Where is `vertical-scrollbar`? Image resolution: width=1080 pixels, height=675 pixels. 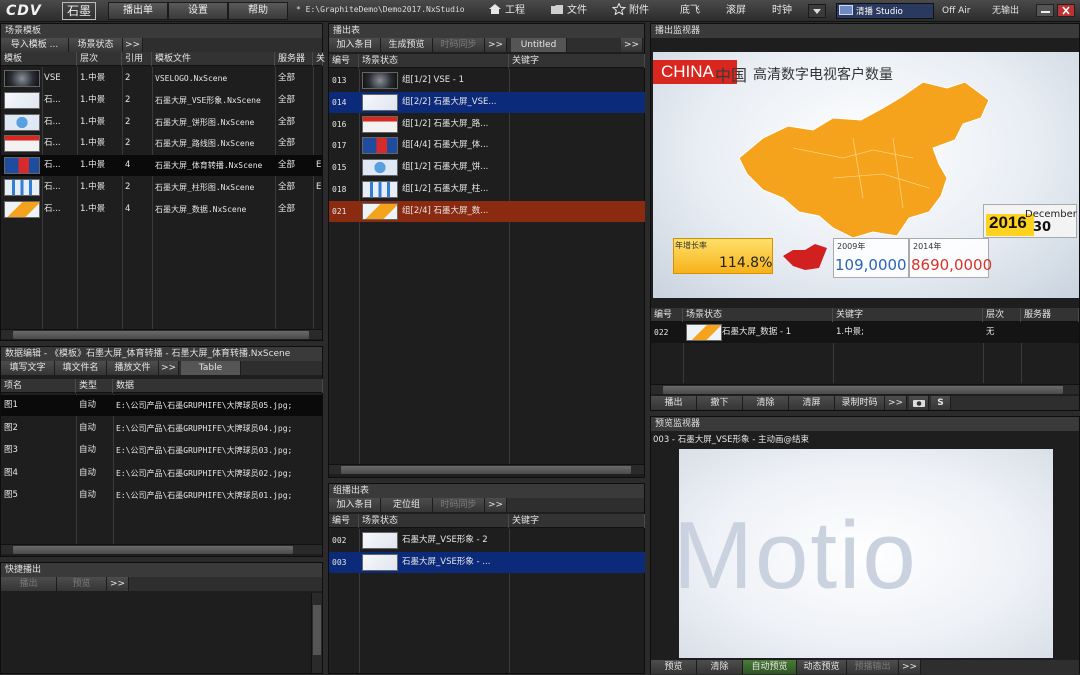 vertical-scrollbar is located at coordinates (316, 633).